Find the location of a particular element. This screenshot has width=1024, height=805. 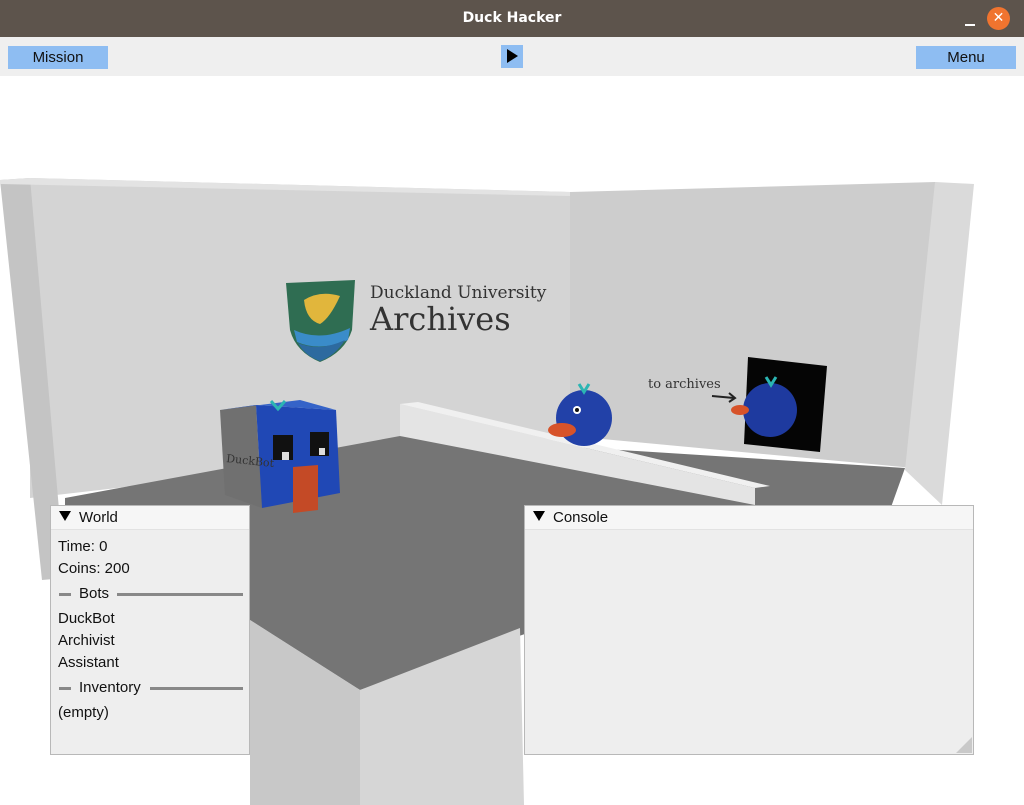

toolbar: Mission Menu is located at coordinates (512, 56).